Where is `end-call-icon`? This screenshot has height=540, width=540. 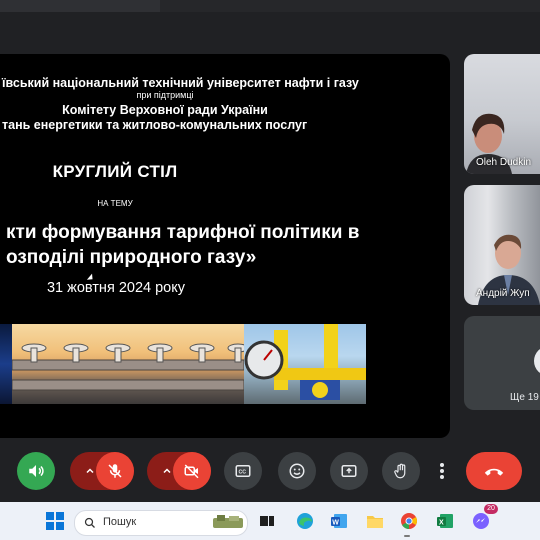
end-call-icon is located at coordinates (494, 472).